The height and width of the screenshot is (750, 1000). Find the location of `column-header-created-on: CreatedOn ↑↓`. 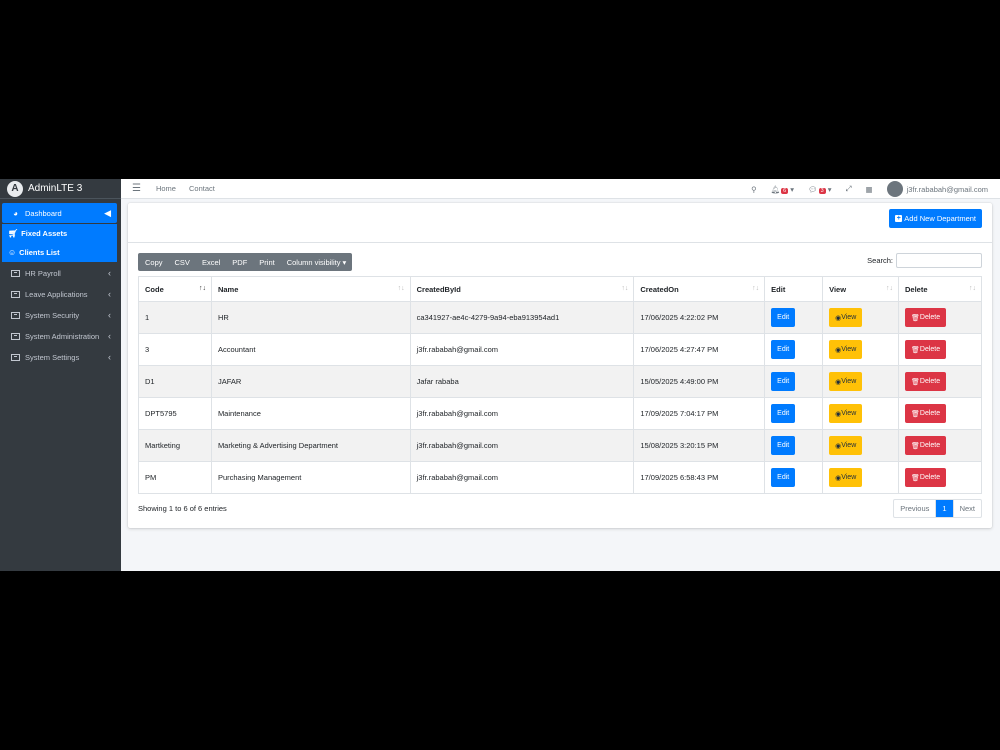

column-header-created-on: CreatedOn ↑↓ is located at coordinates (699, 289).